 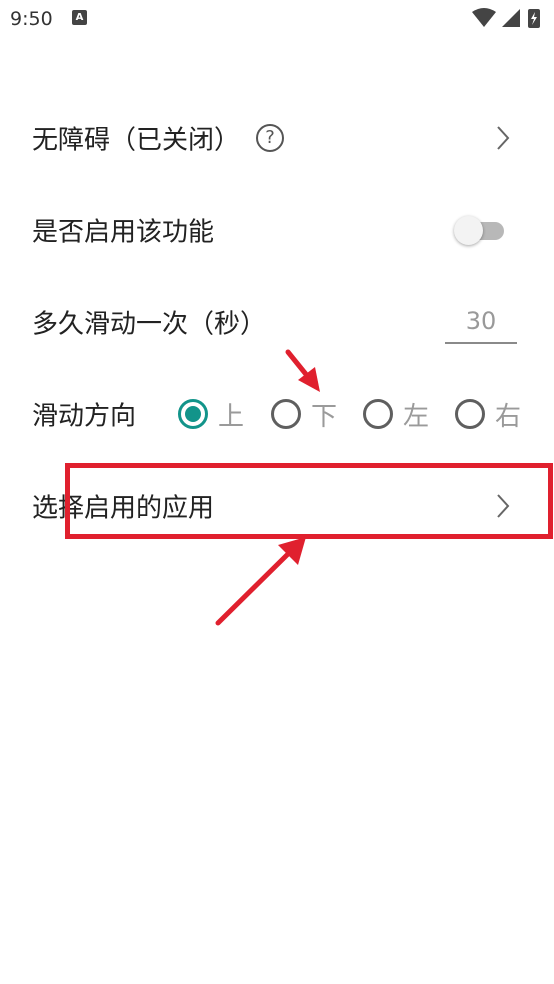 What do you see at coordinates (304, 414) in the screenshot?
I see `direction-radio-down: 下` at bounding box center [304, 414].